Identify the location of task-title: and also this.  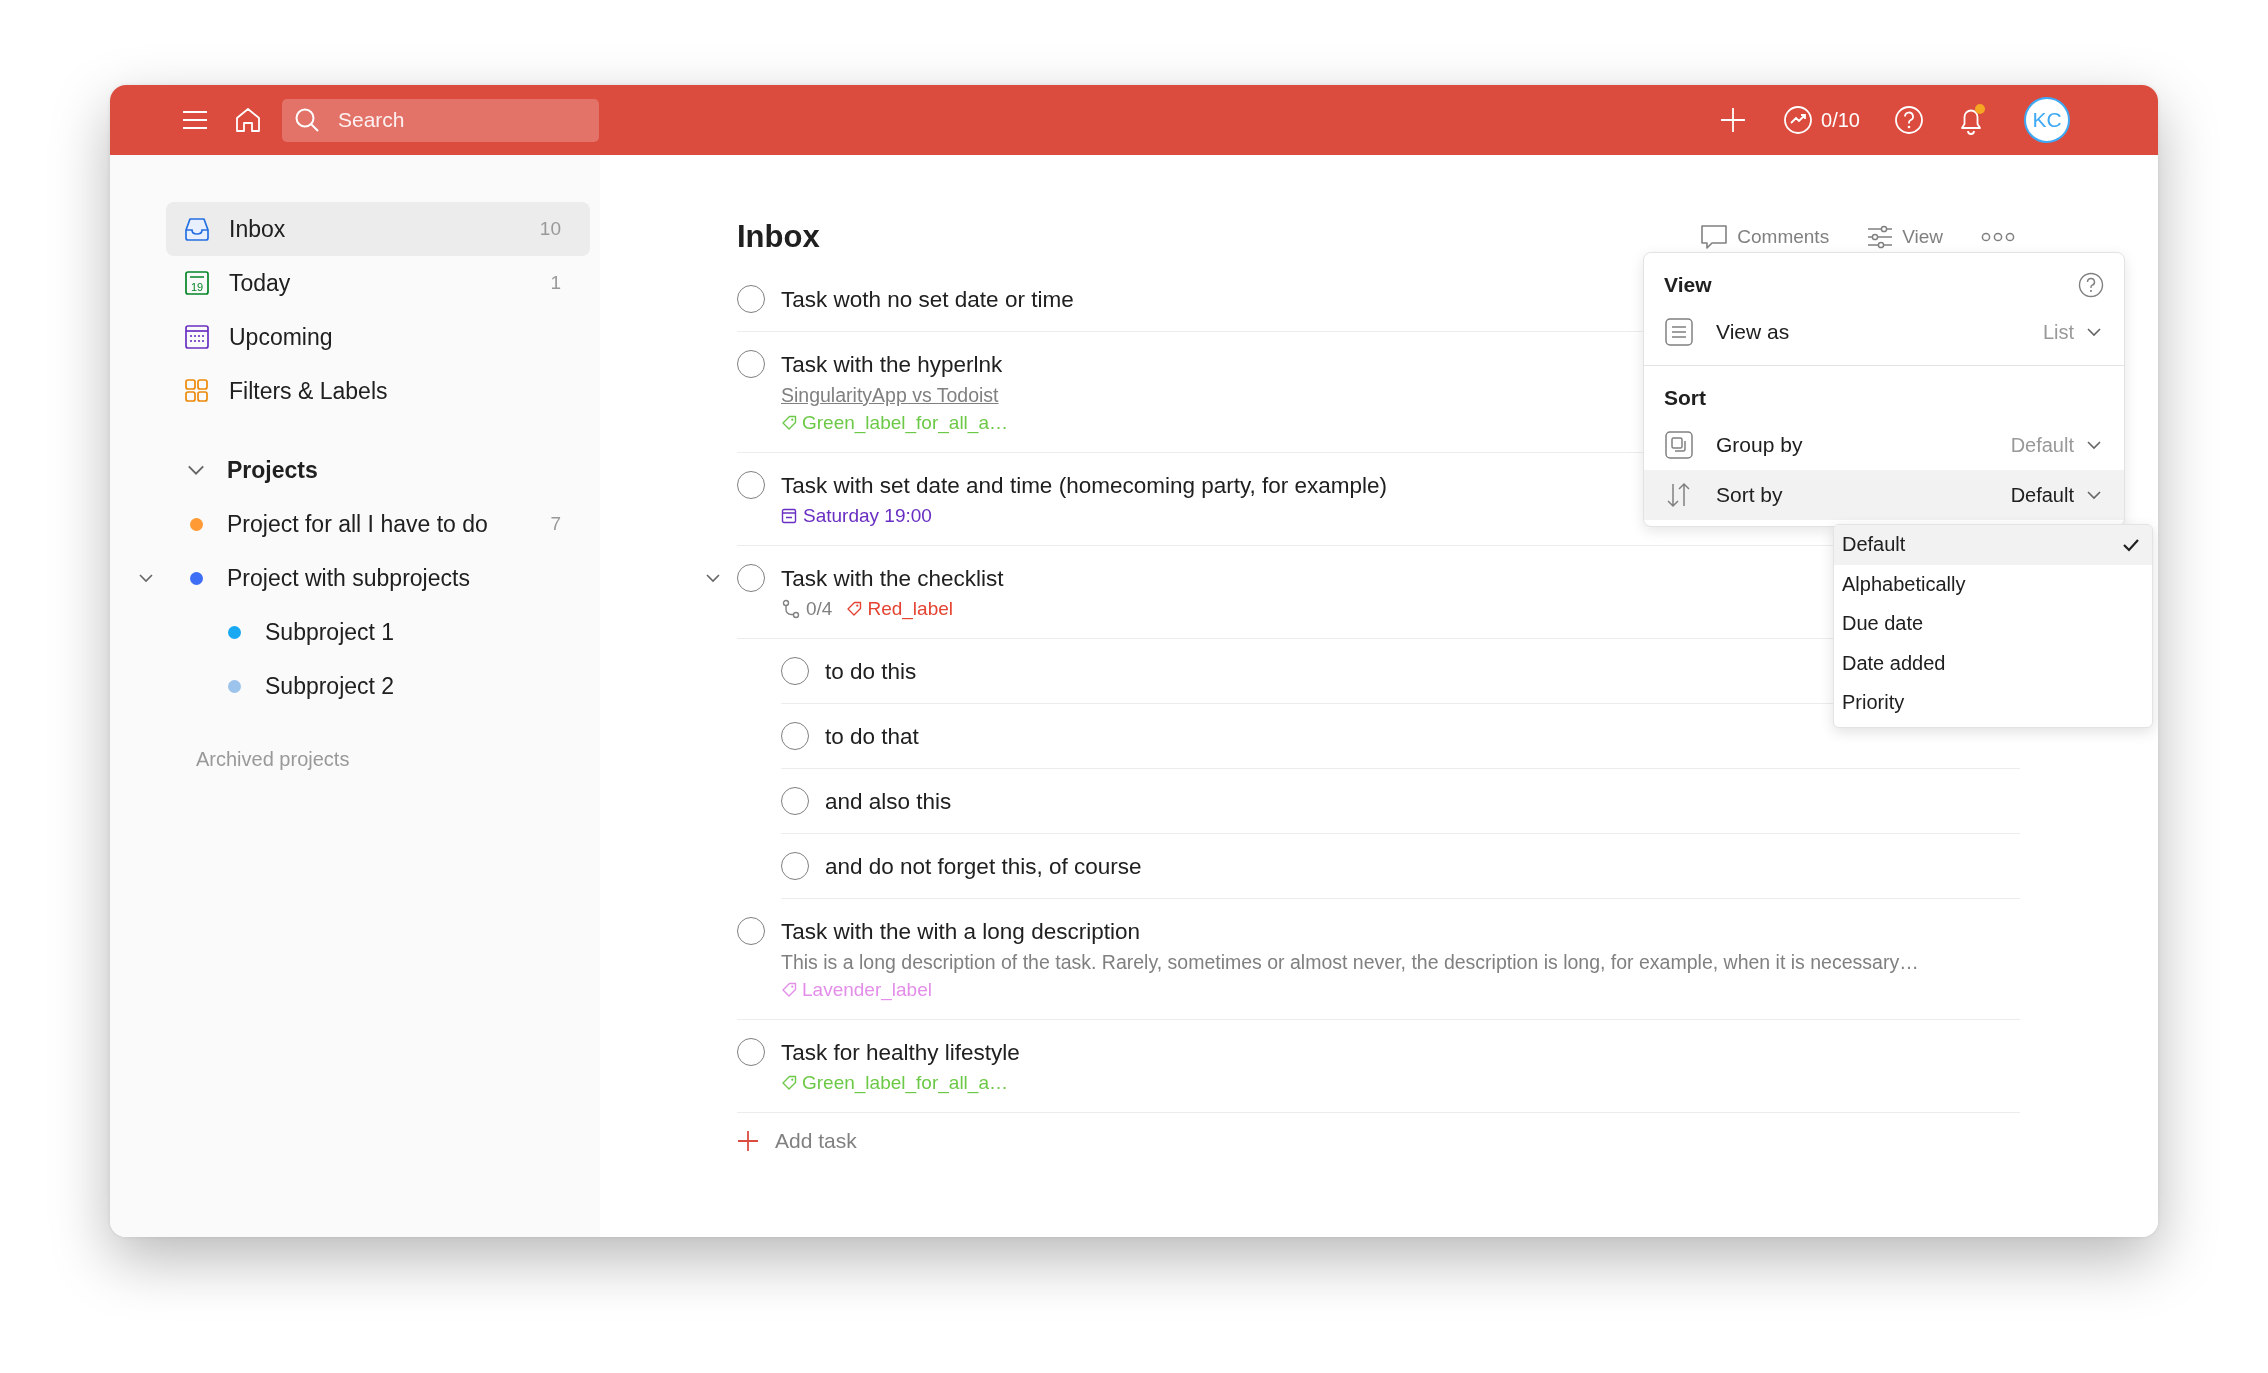
(888, 802).